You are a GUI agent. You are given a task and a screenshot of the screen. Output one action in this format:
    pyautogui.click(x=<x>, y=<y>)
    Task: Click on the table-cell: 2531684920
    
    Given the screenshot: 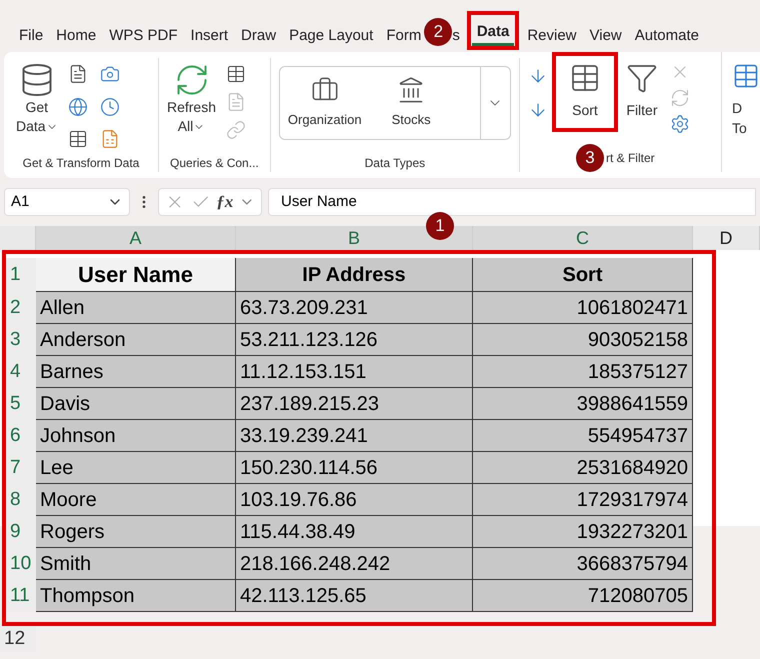 What is the action you would take?
    pyautogui.click(x=583, y=468)
    